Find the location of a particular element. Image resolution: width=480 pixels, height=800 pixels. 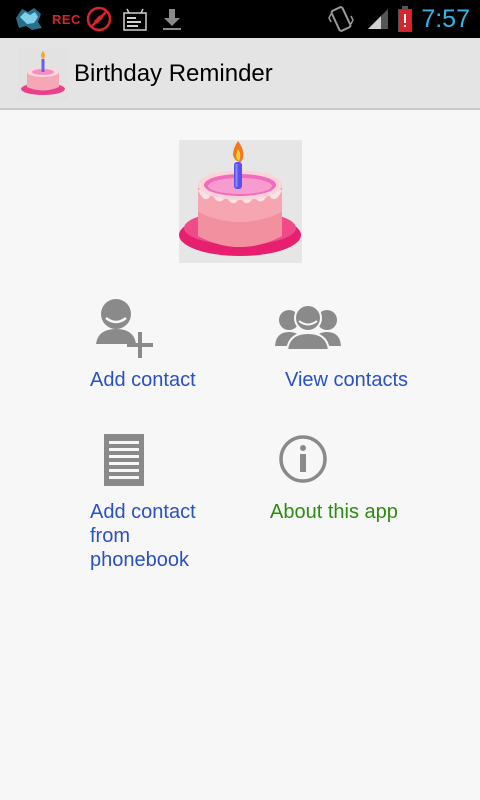

about-app-tile: About this app is located at coordinates (355, 482).